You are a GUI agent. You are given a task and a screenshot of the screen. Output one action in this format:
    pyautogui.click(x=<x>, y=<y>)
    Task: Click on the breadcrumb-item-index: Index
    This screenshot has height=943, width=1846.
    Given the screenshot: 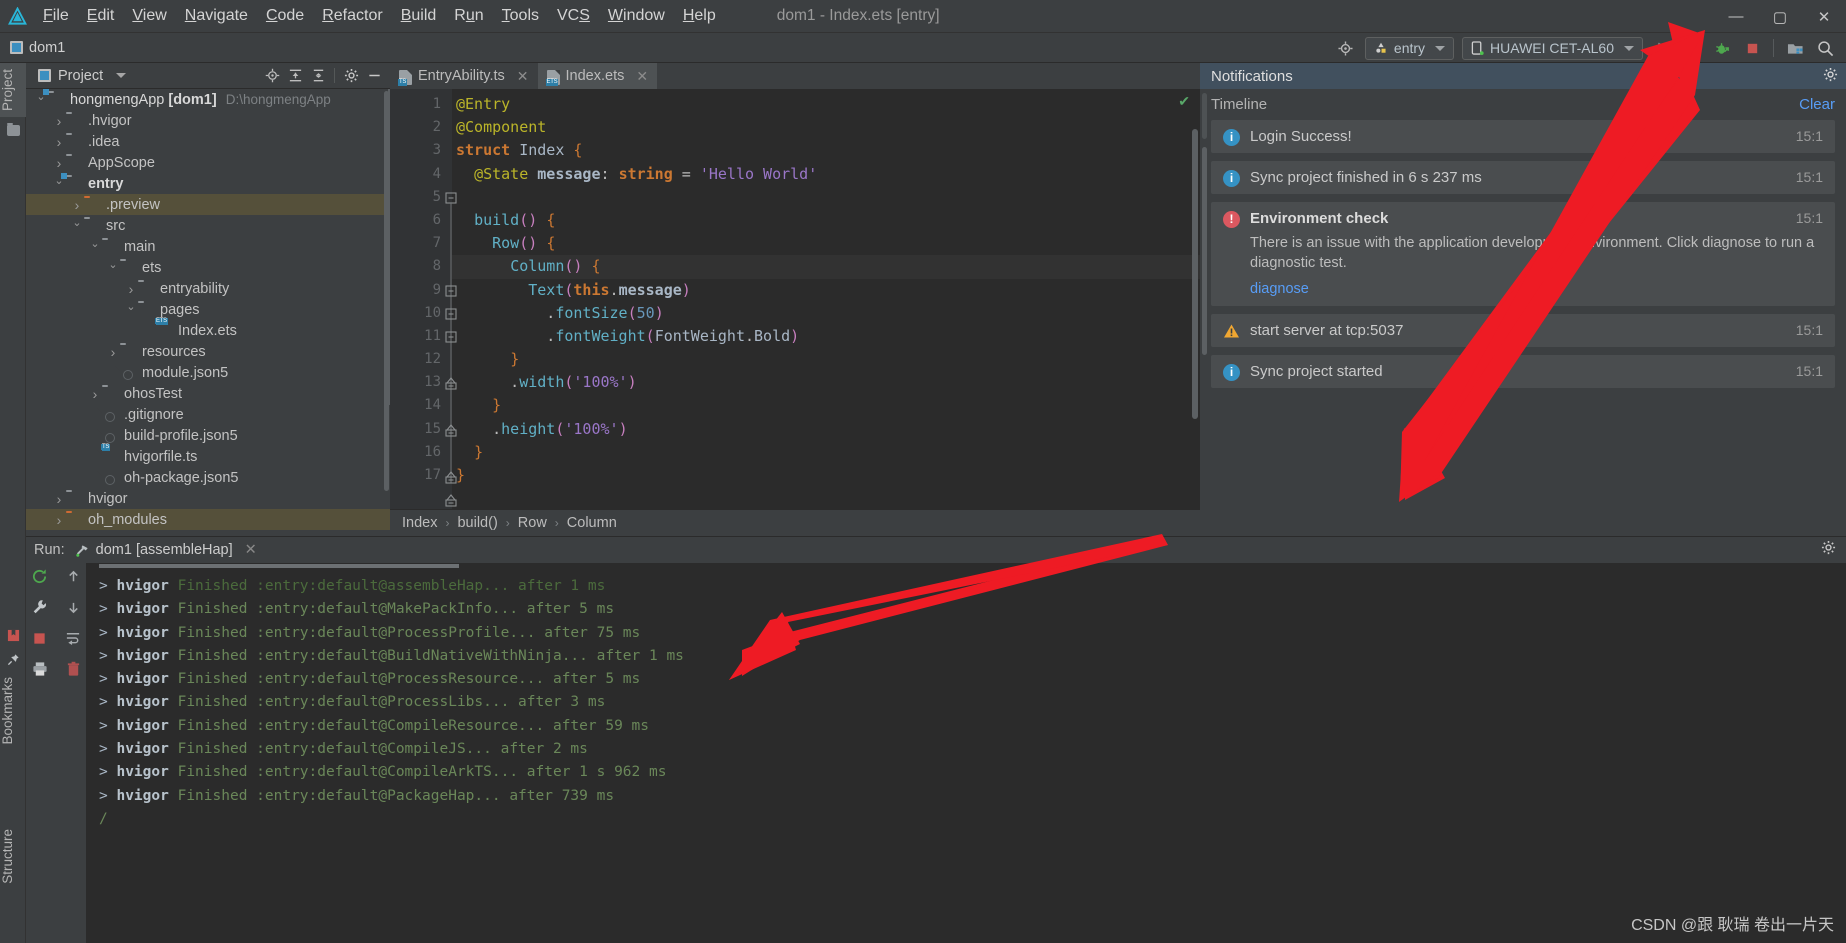 What is the action you would take?
    pyautogui.click(x=419, y=523)
    